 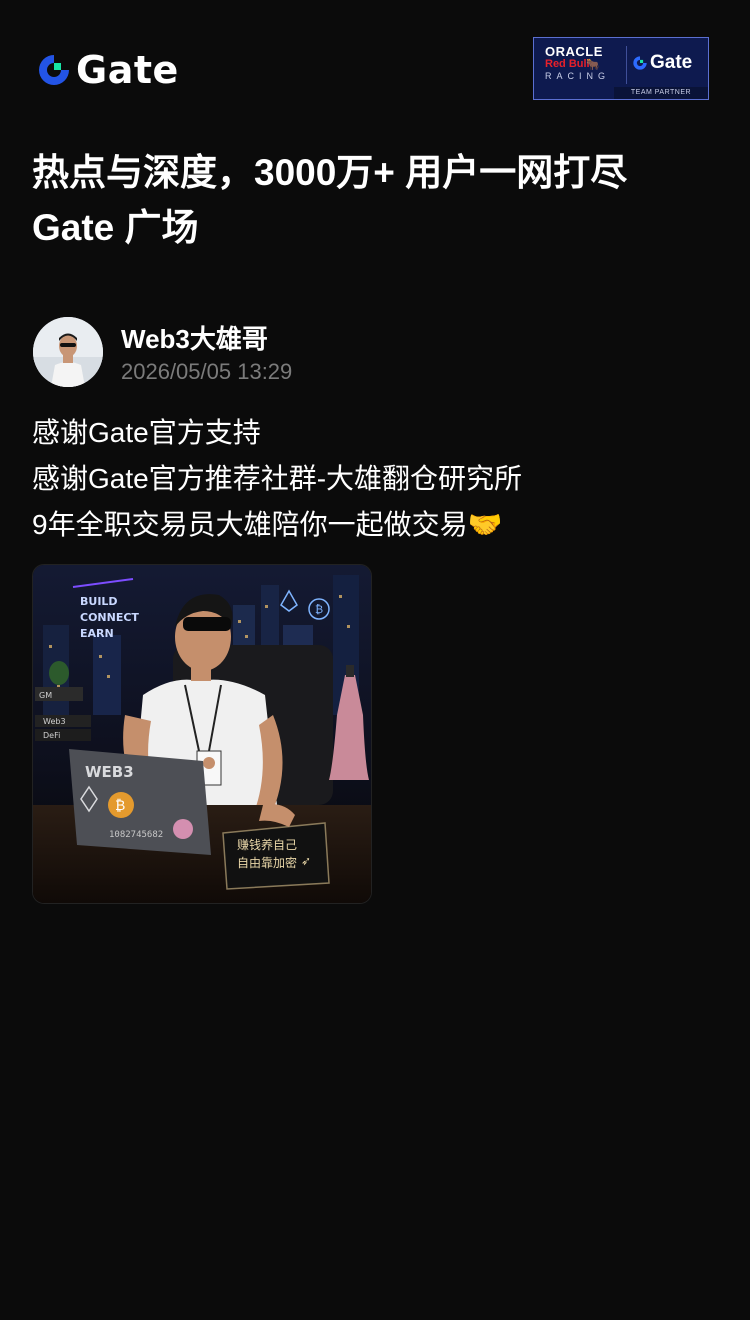 I want to click on headline-line-2: Gate 广场, so click(x=115, y=227).